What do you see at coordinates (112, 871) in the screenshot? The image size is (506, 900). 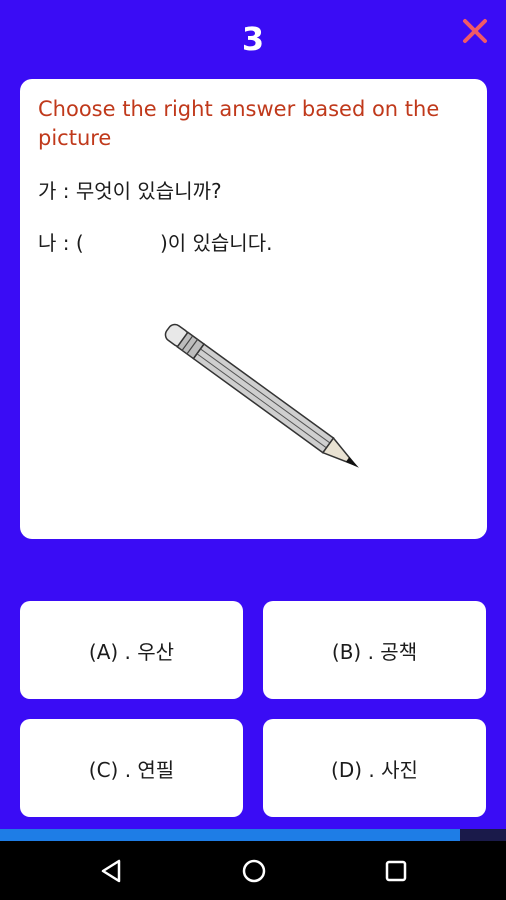 I see `back-icon` at bounding box center [112, 871].